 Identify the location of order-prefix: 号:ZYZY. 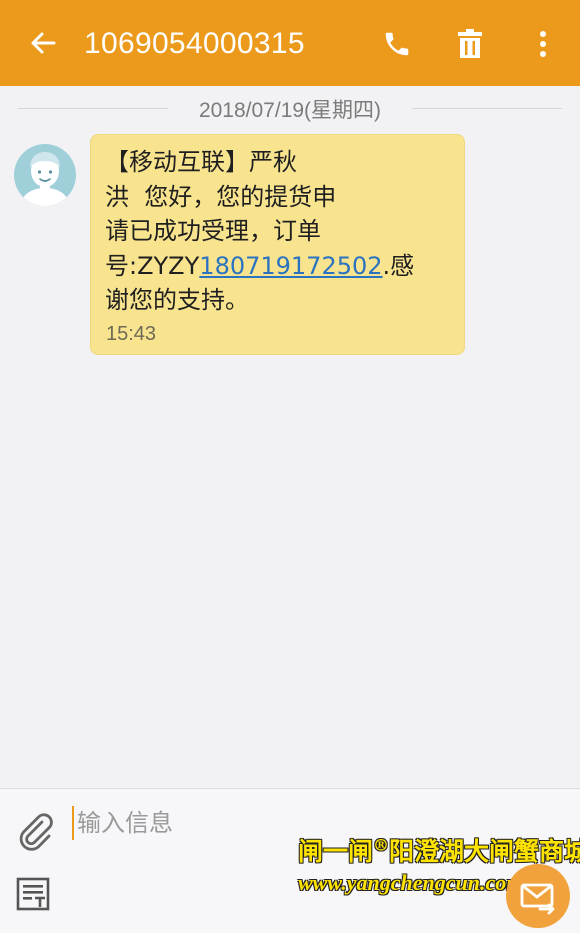
(152, 265).